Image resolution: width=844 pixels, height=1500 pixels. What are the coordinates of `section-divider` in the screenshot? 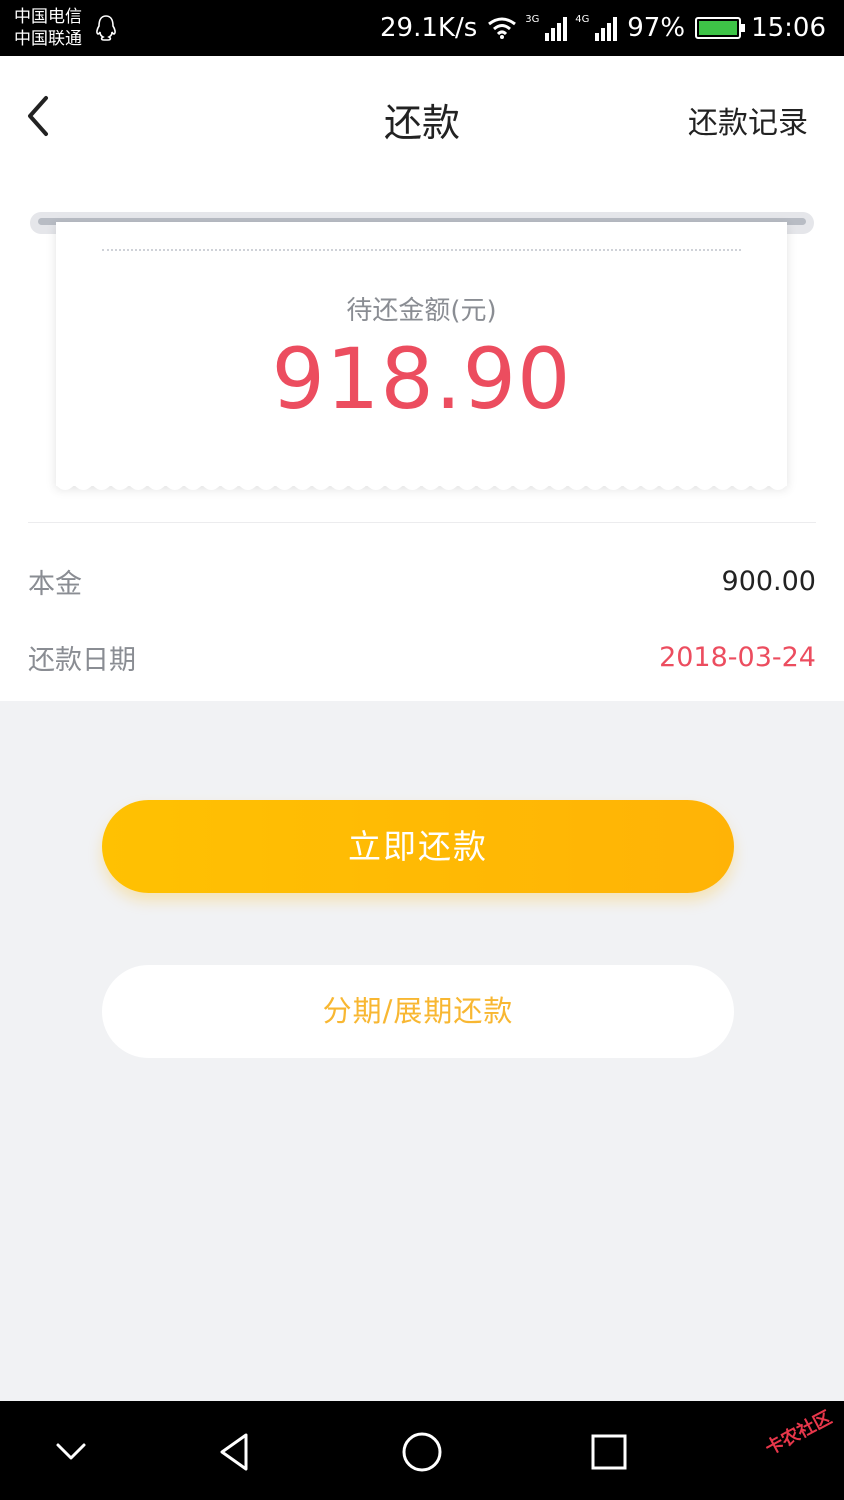 It's located at (422, 522).